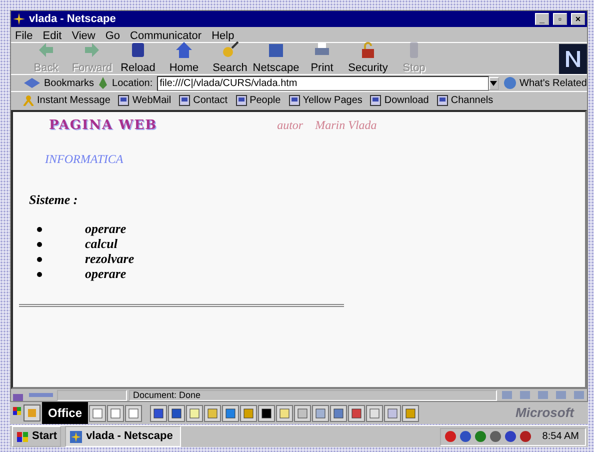  Describe the element at coordinates (123, 436) in the screenshot. I see `taskbar-button: vlada - Netscape` at that location.